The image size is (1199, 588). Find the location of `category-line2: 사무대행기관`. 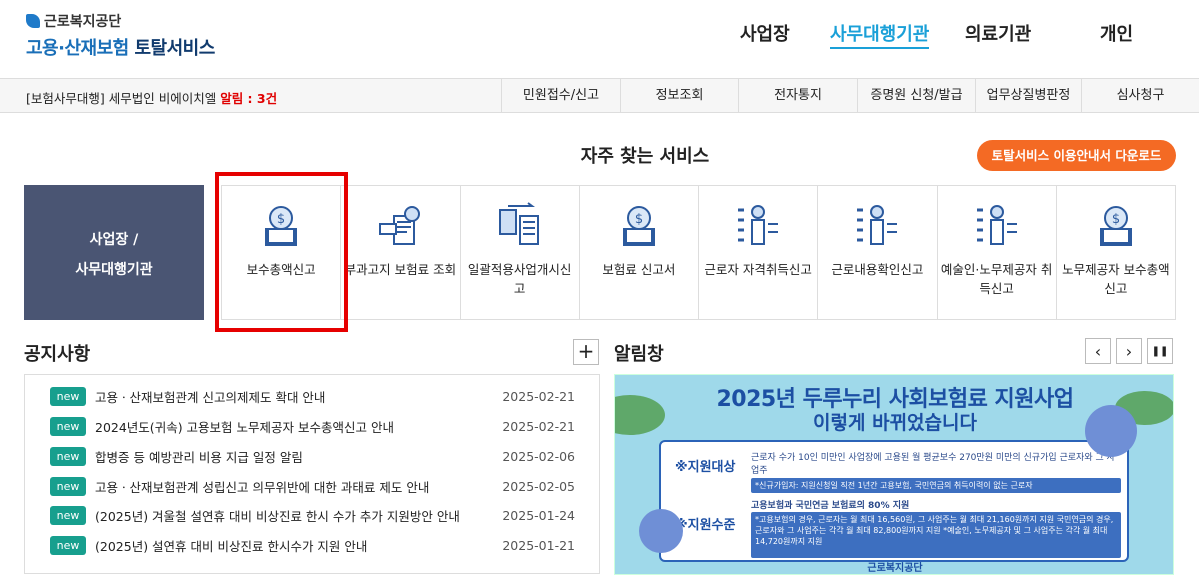

category-line2: 사무대행기관 is located at coordinates (114, 270).